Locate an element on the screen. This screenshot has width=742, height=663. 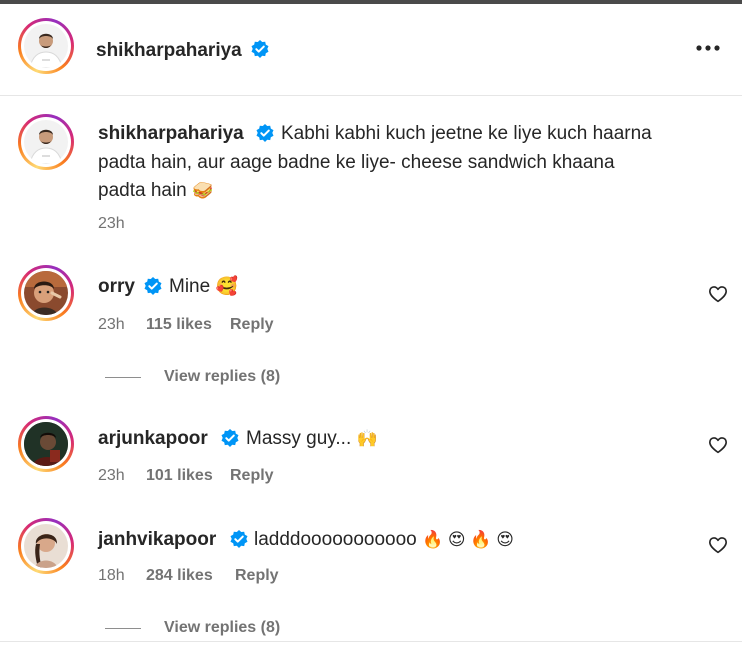
caption-text-line-3: padta hain 🥪 is located at coordinates (155, 191).